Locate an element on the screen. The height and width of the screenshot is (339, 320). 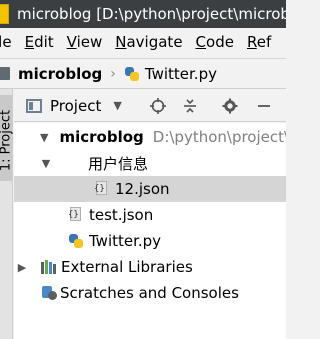
side-tool-strip: 1: Project is located at coordinates (7, 214).